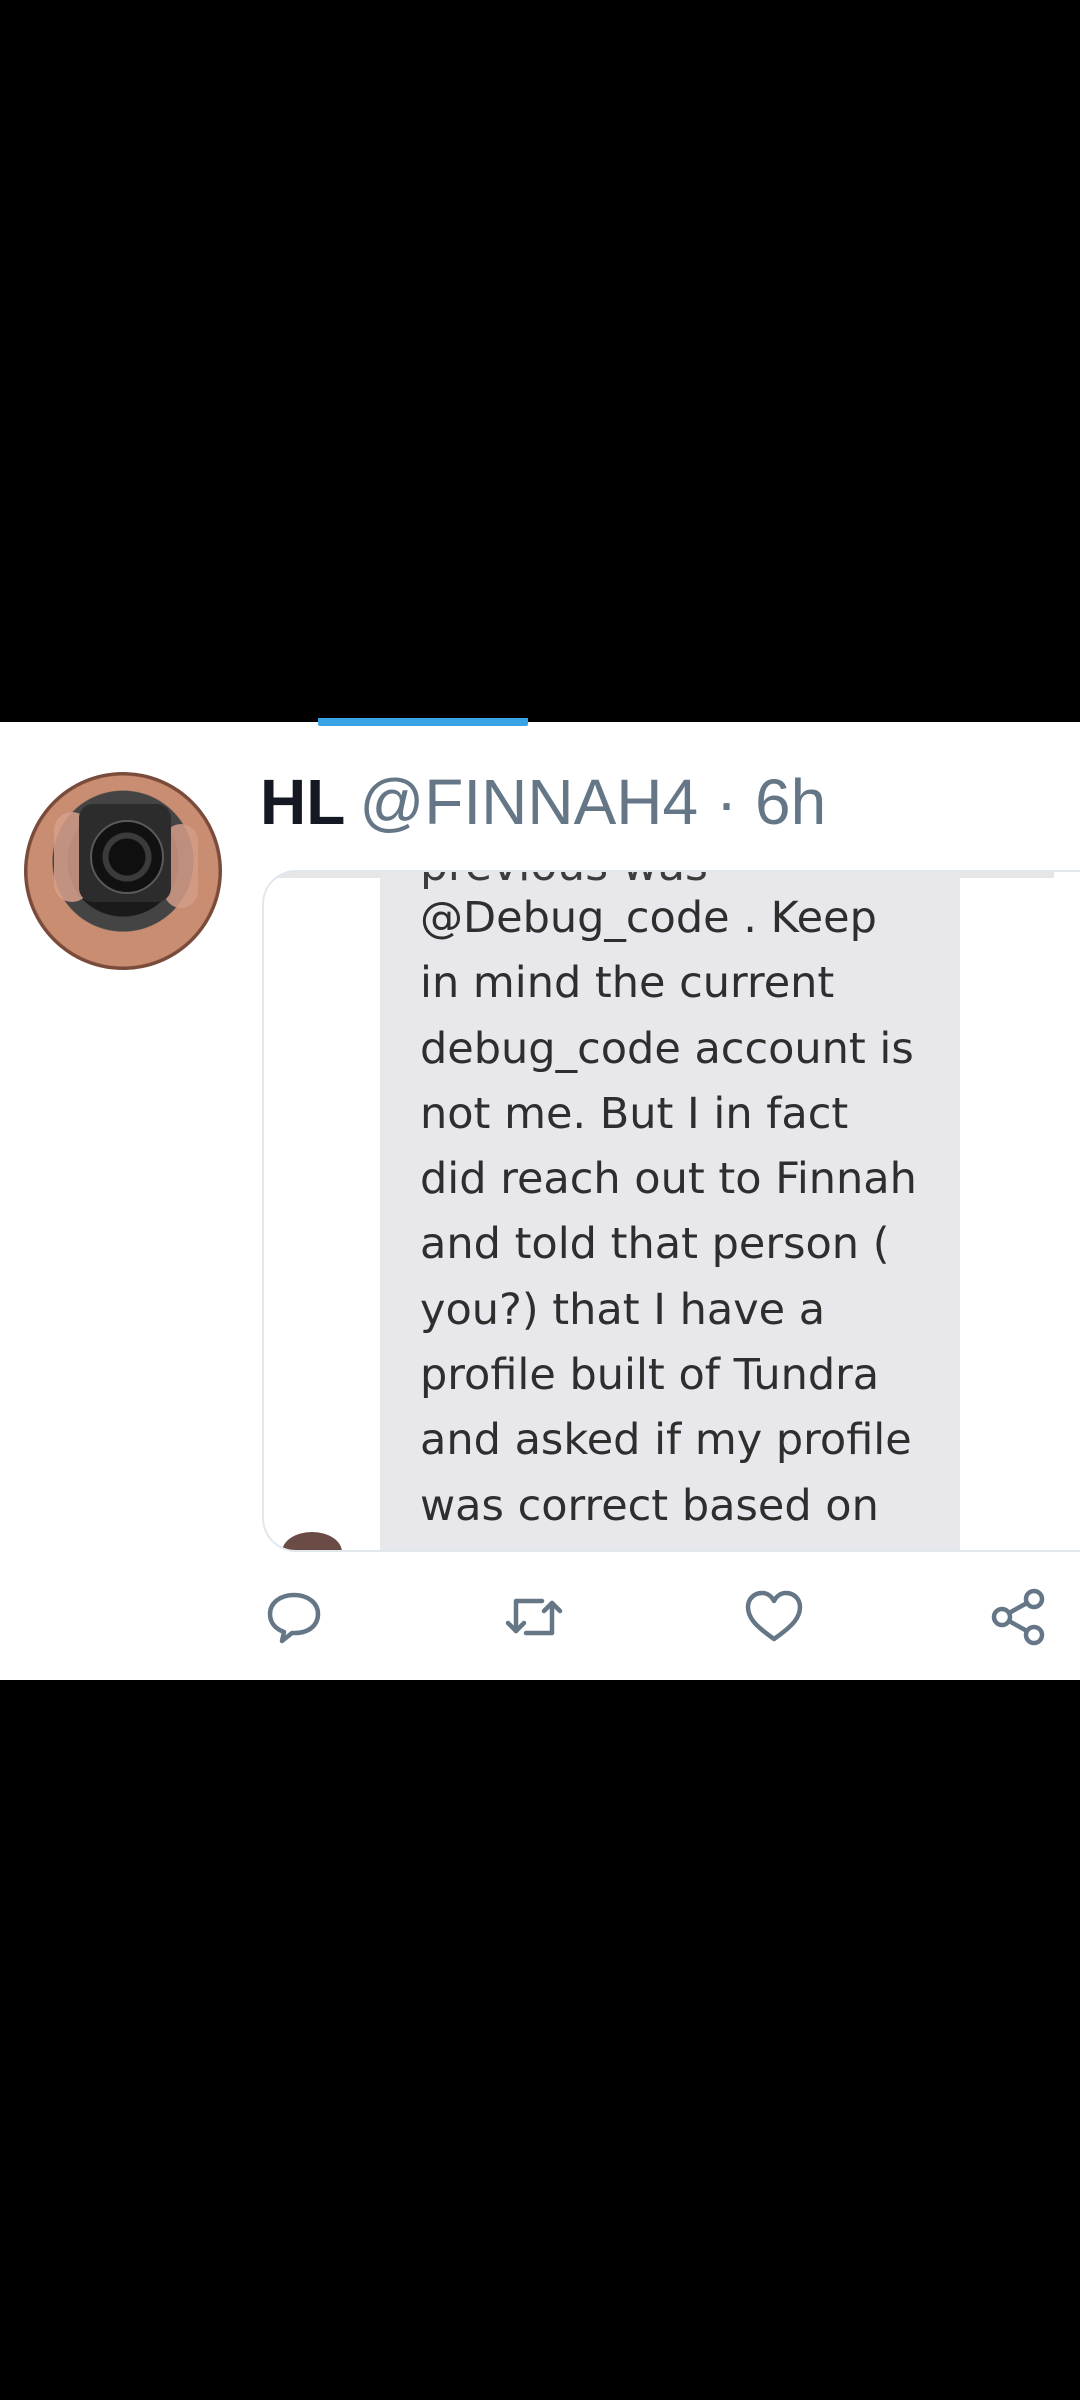 The height and width of the screenshot is (2400, 1080). Describe the element at coordinates (649, 1505) in the screenshot. I see `media-line: was correct based on` at that location.